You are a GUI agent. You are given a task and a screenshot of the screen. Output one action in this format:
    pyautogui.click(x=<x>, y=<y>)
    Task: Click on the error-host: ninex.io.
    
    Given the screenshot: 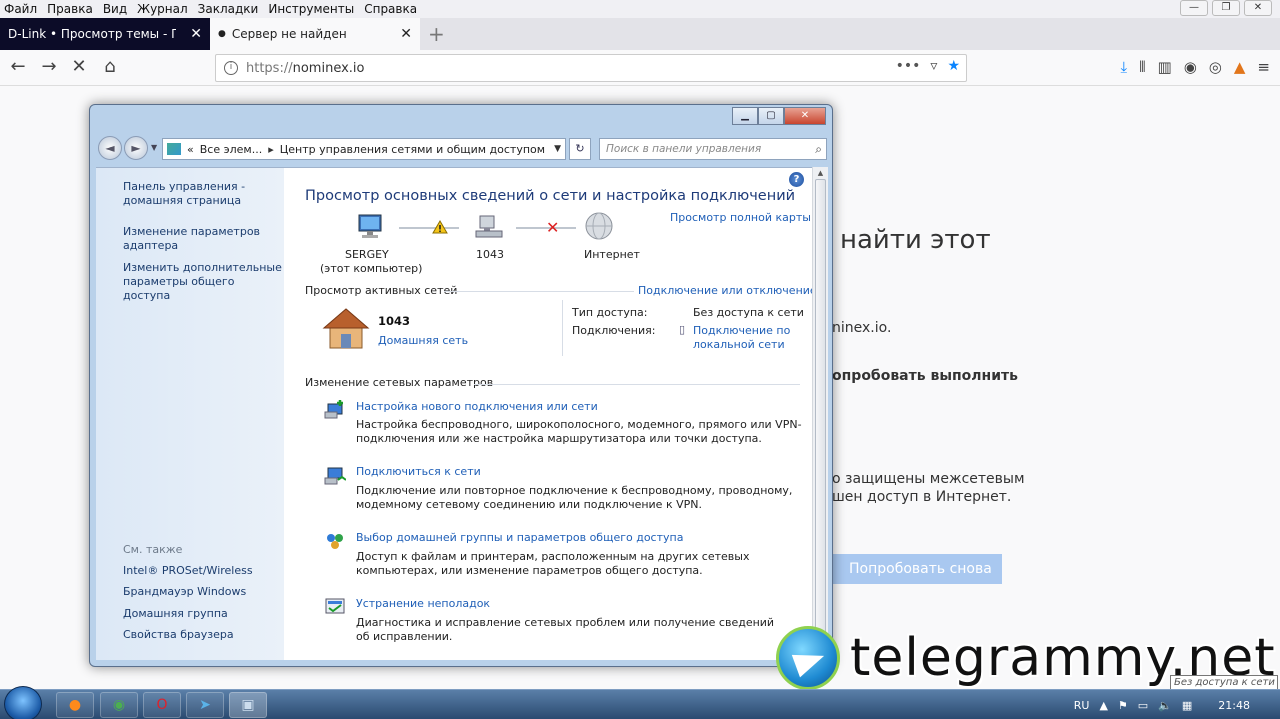 What is the action you would take?
    pyautogui.click(x=862, y=328)
    